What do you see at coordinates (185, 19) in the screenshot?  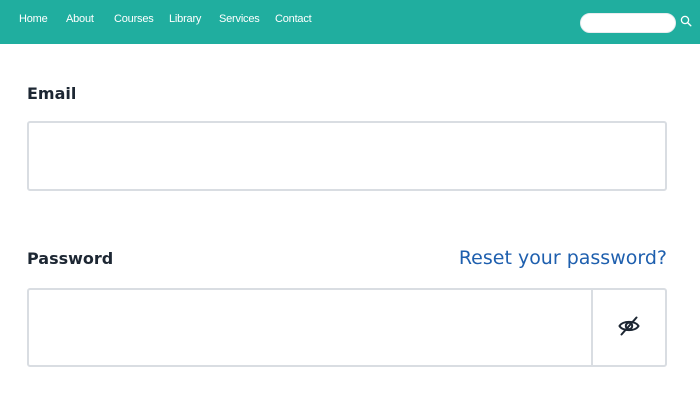 I see `nav-item-library: Library` at bounding box center [185, 19].